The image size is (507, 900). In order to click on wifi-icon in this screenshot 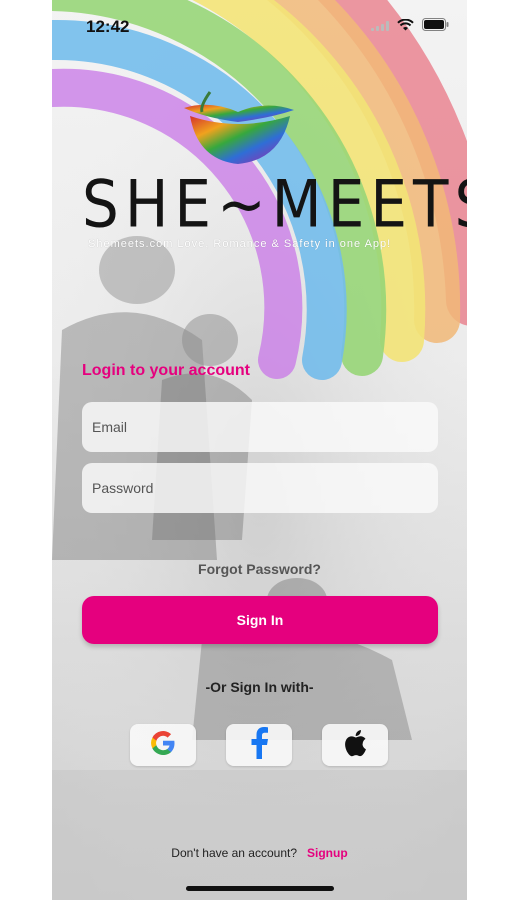, I will do `click(405, 27)`.